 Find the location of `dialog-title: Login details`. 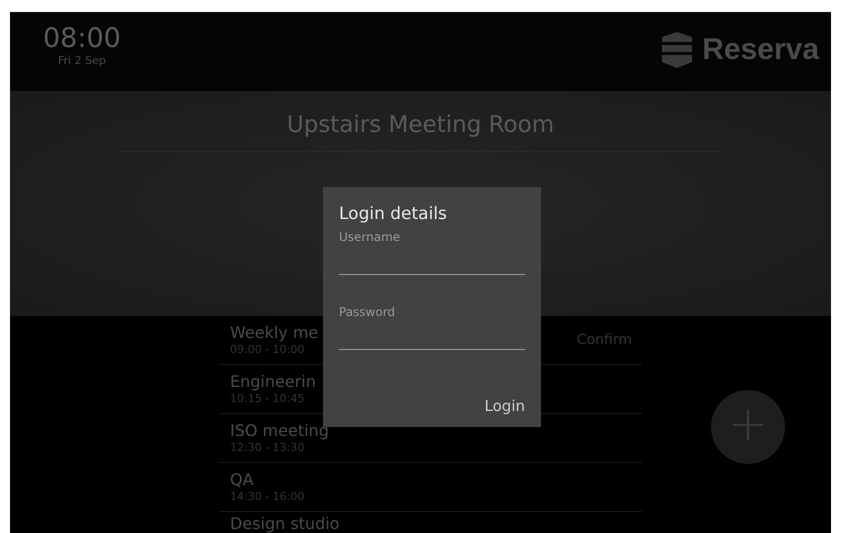

dialog-title: Login details is located at coordinates (393, 214).